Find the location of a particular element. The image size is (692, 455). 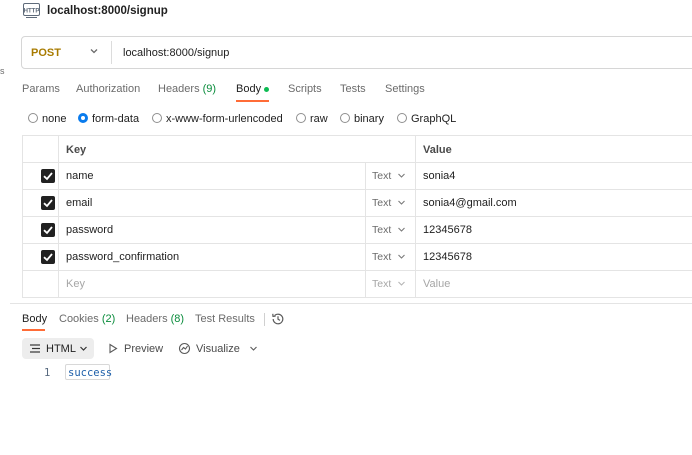

row-key: name is located at coordinates (80, 176).